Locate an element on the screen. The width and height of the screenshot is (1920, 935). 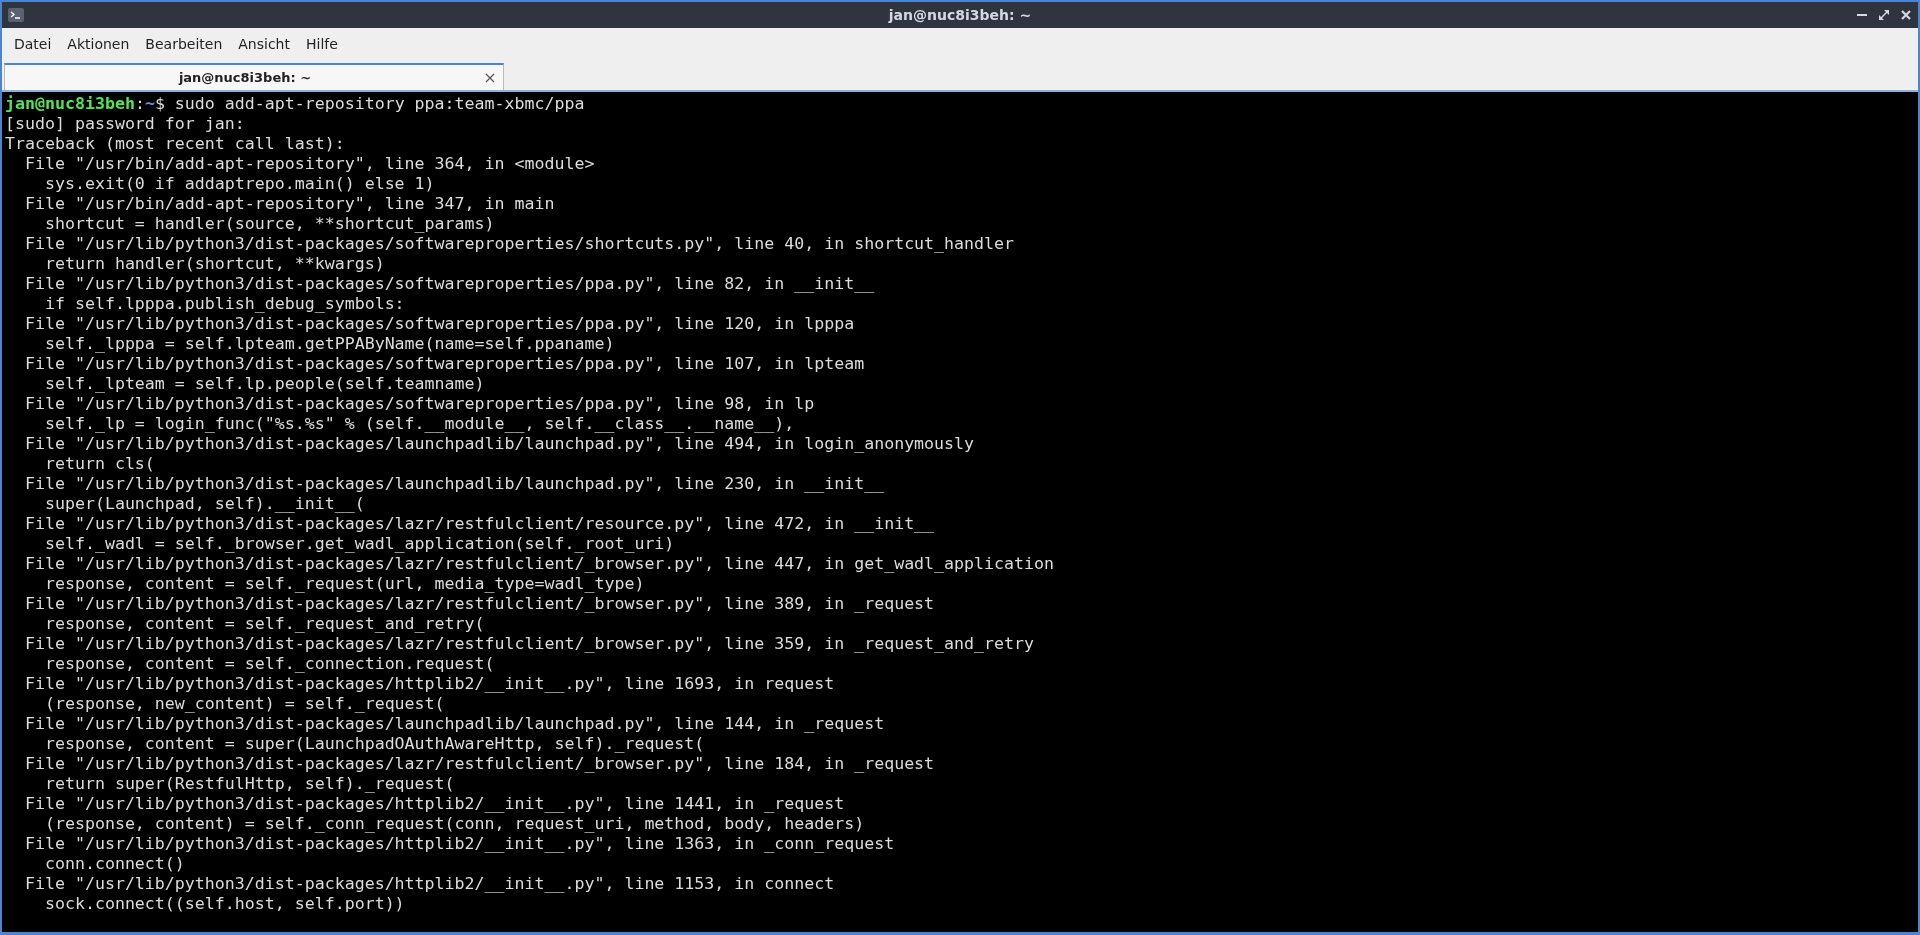
output-line: [sudo] password for jan: is located at coordinates (125, 124).